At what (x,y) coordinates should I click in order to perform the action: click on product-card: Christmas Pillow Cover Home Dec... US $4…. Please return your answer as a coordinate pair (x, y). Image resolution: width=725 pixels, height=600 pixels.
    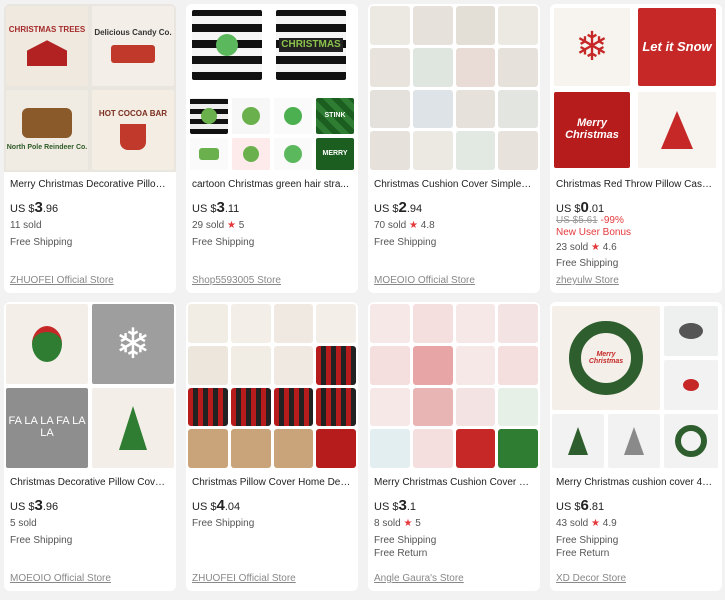
    Looking at the image, I should click on (272, 446).